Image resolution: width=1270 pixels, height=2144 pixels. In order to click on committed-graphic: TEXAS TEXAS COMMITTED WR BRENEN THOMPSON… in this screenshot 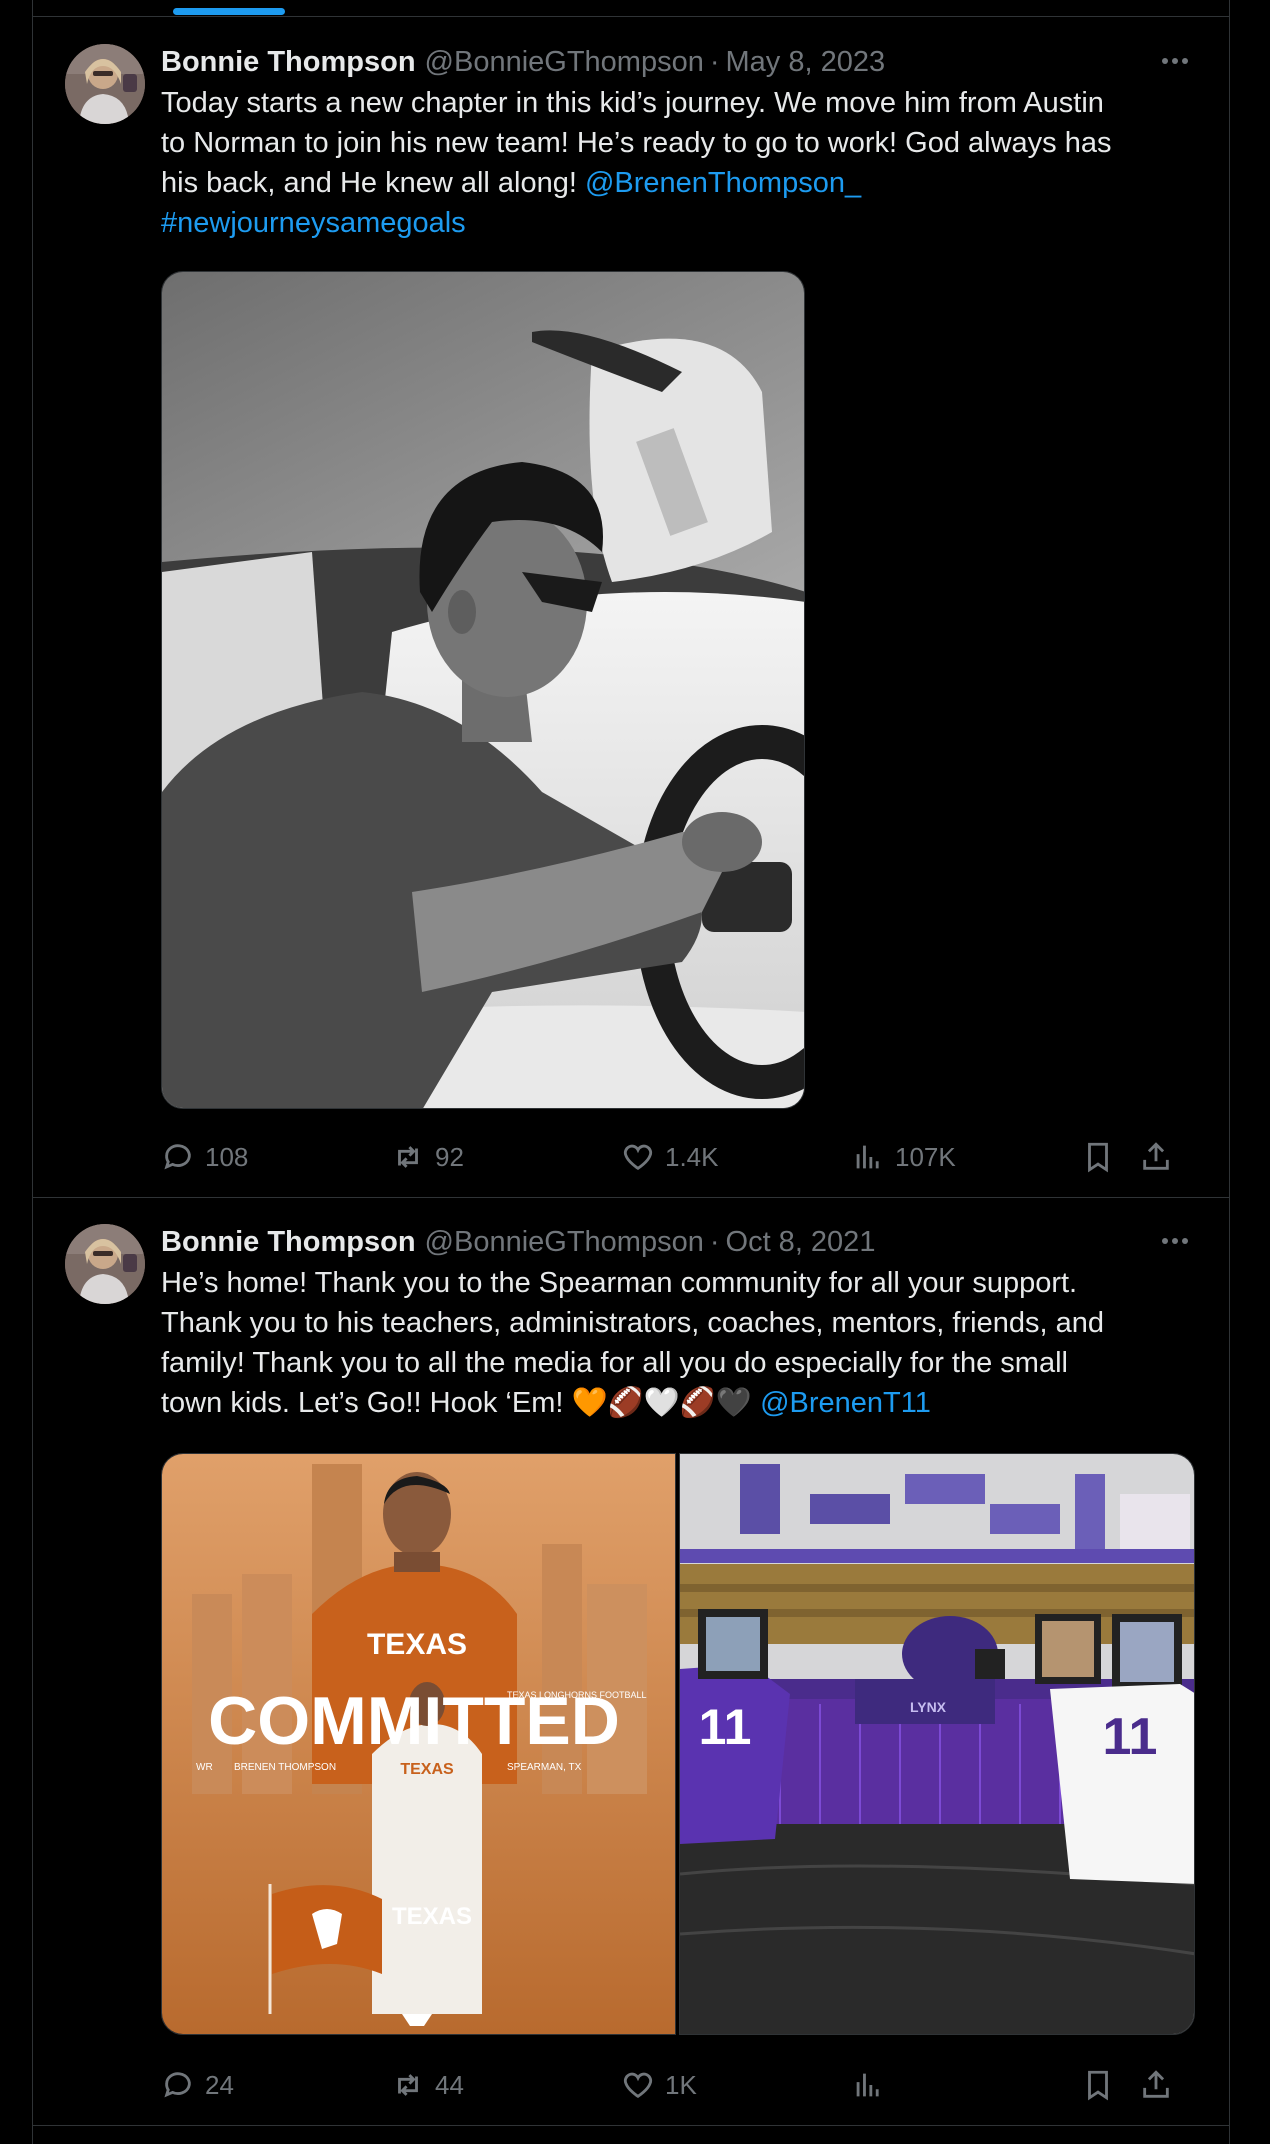, I will do `click(418, 1744)`.